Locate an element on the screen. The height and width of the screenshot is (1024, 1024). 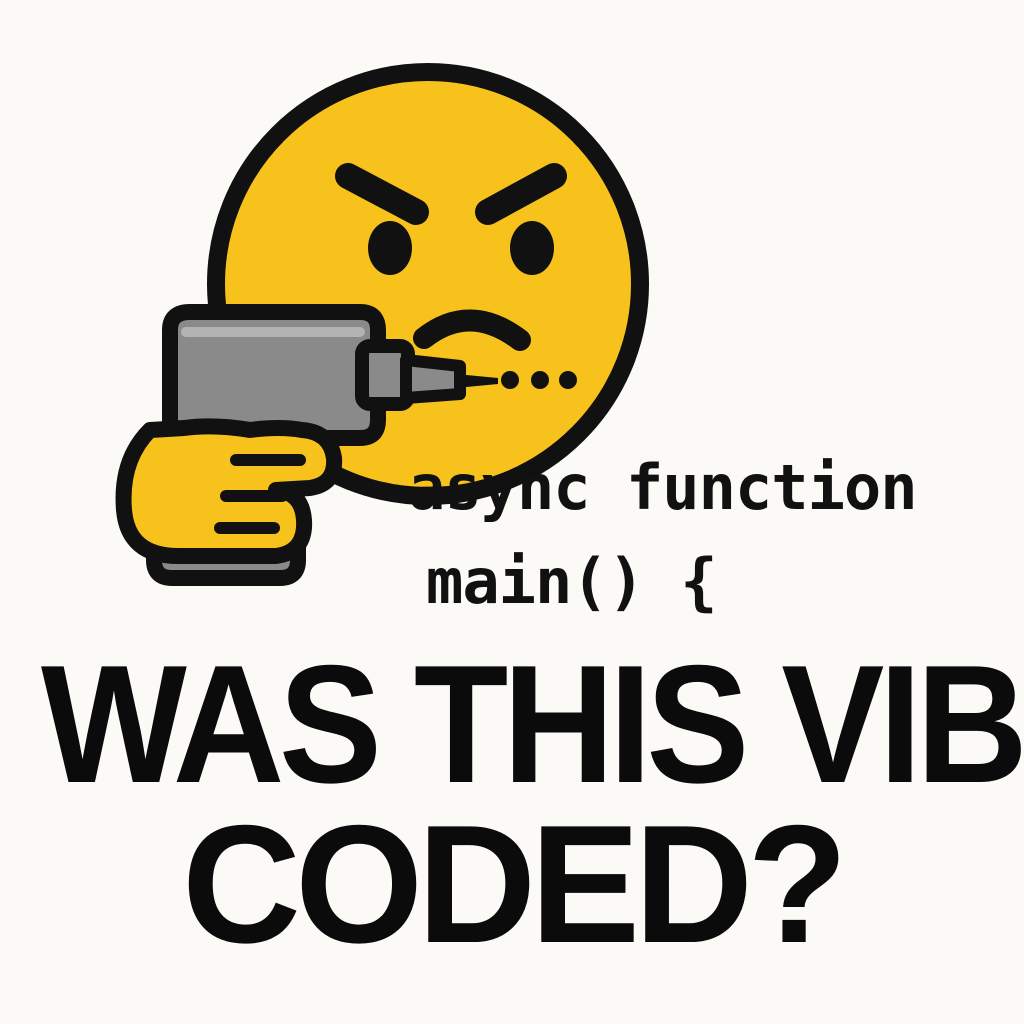
right-eye is located at coordinates (532, 248).